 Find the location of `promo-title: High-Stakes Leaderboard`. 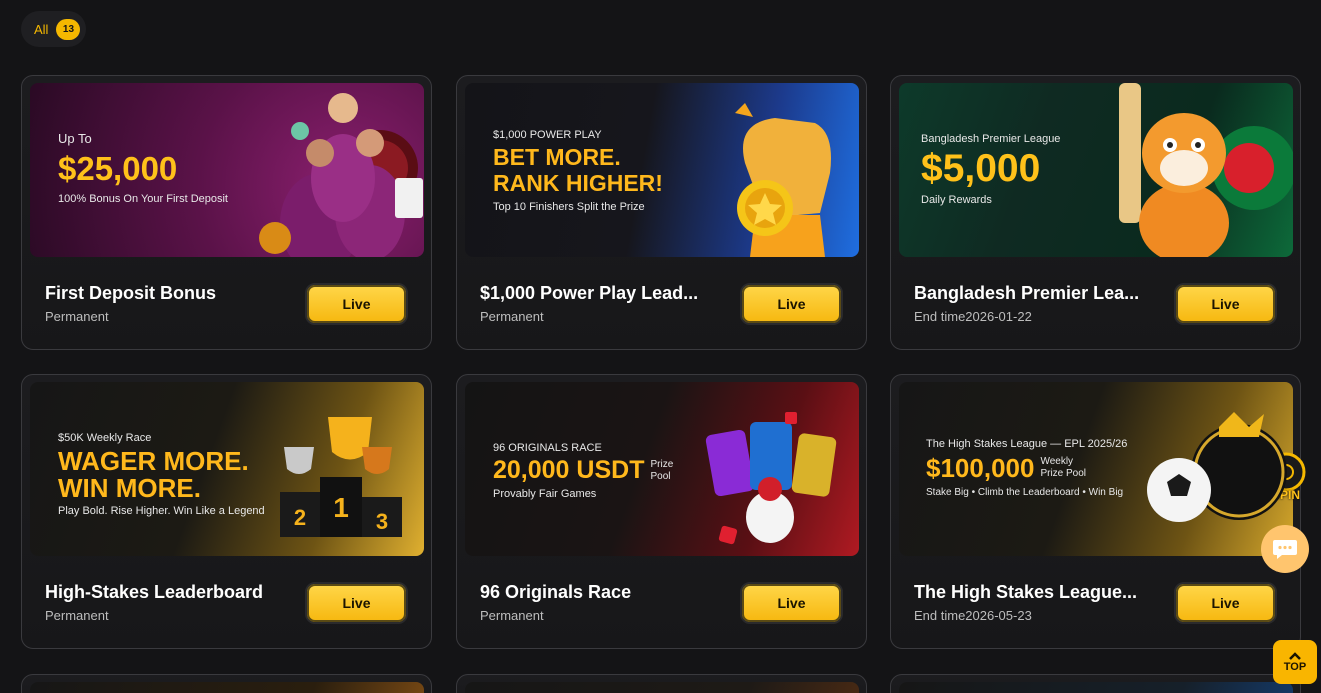

promo-title: High-Stakes Leaderboard is located at coordinates (154, 592).